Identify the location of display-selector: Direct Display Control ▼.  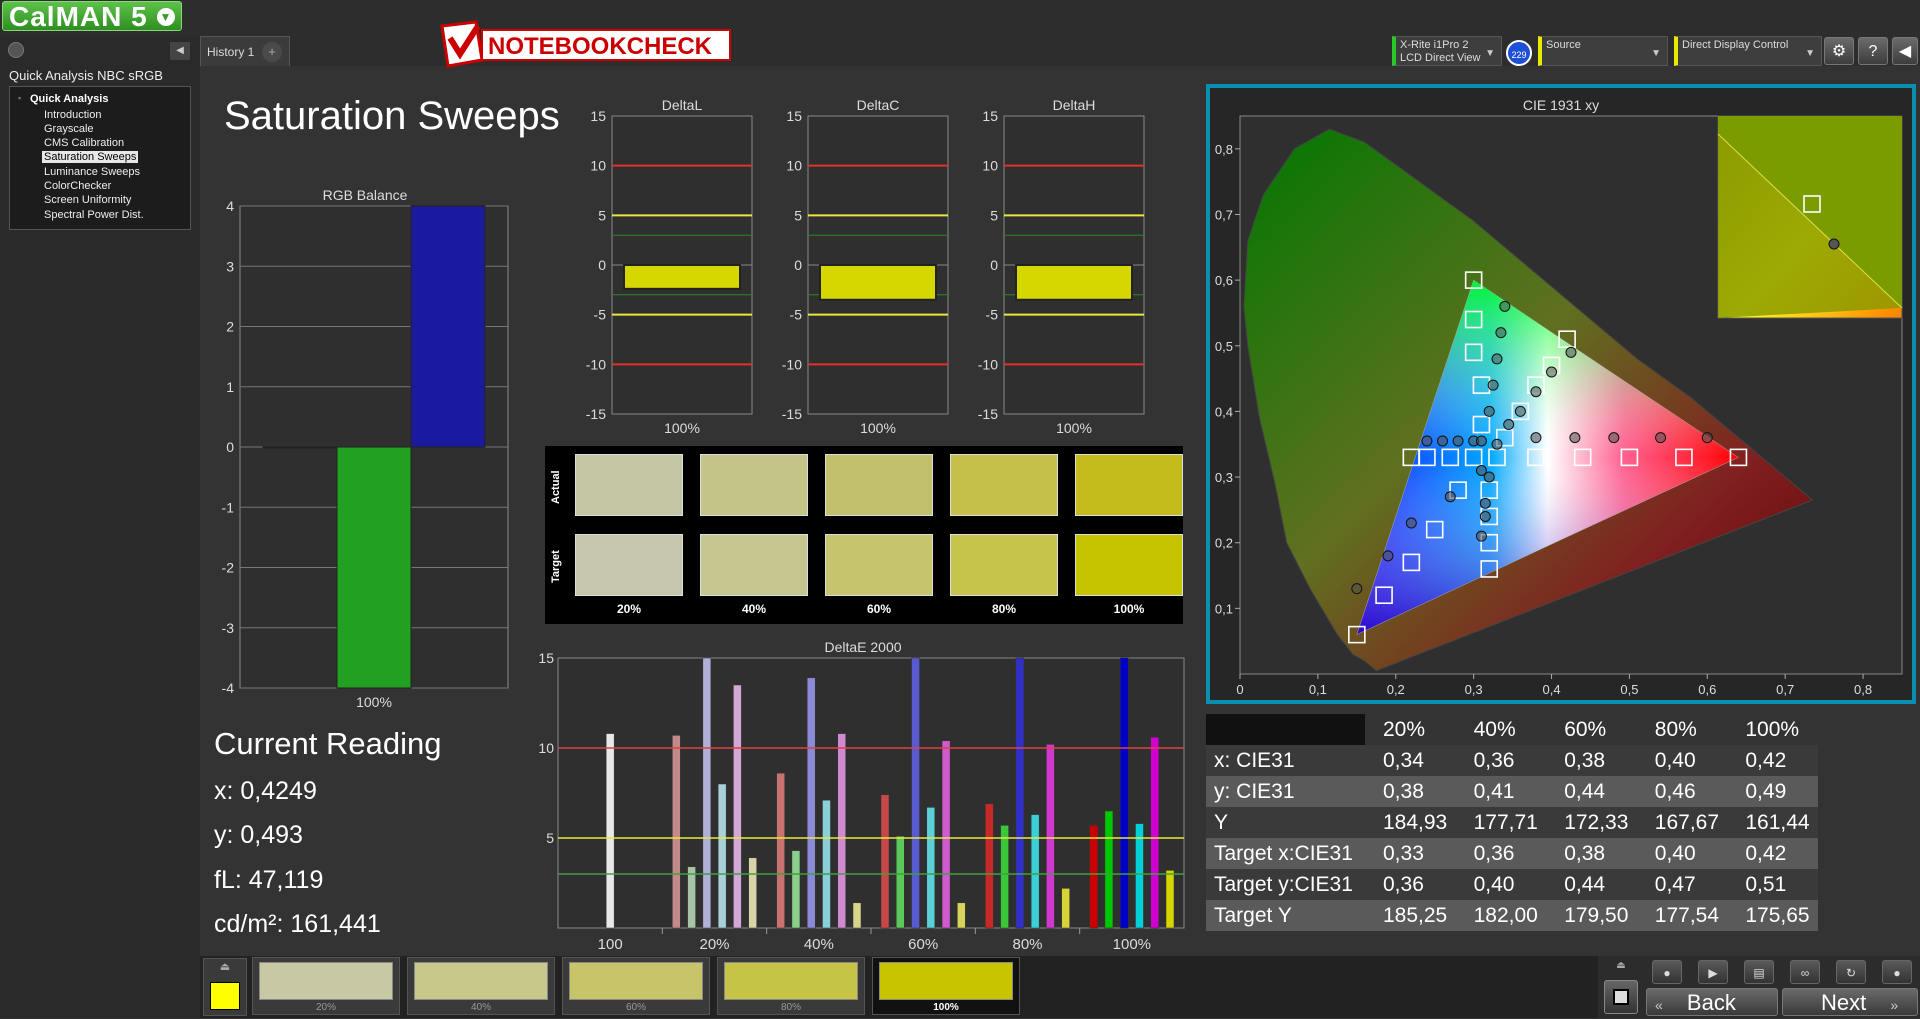
(1748, 51).